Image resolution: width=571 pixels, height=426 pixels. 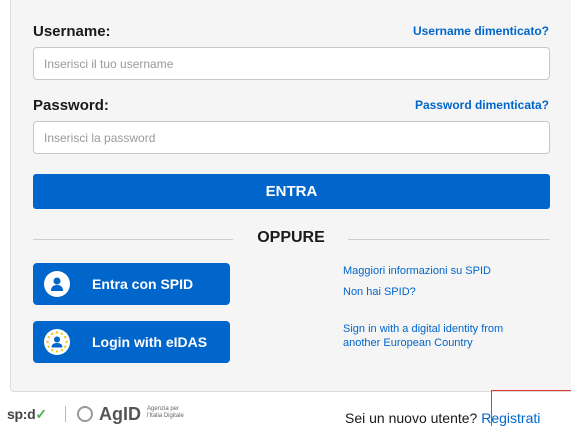 I want to click on eidas-login-button: Login with eIDAS, so click(x=131, y=342).